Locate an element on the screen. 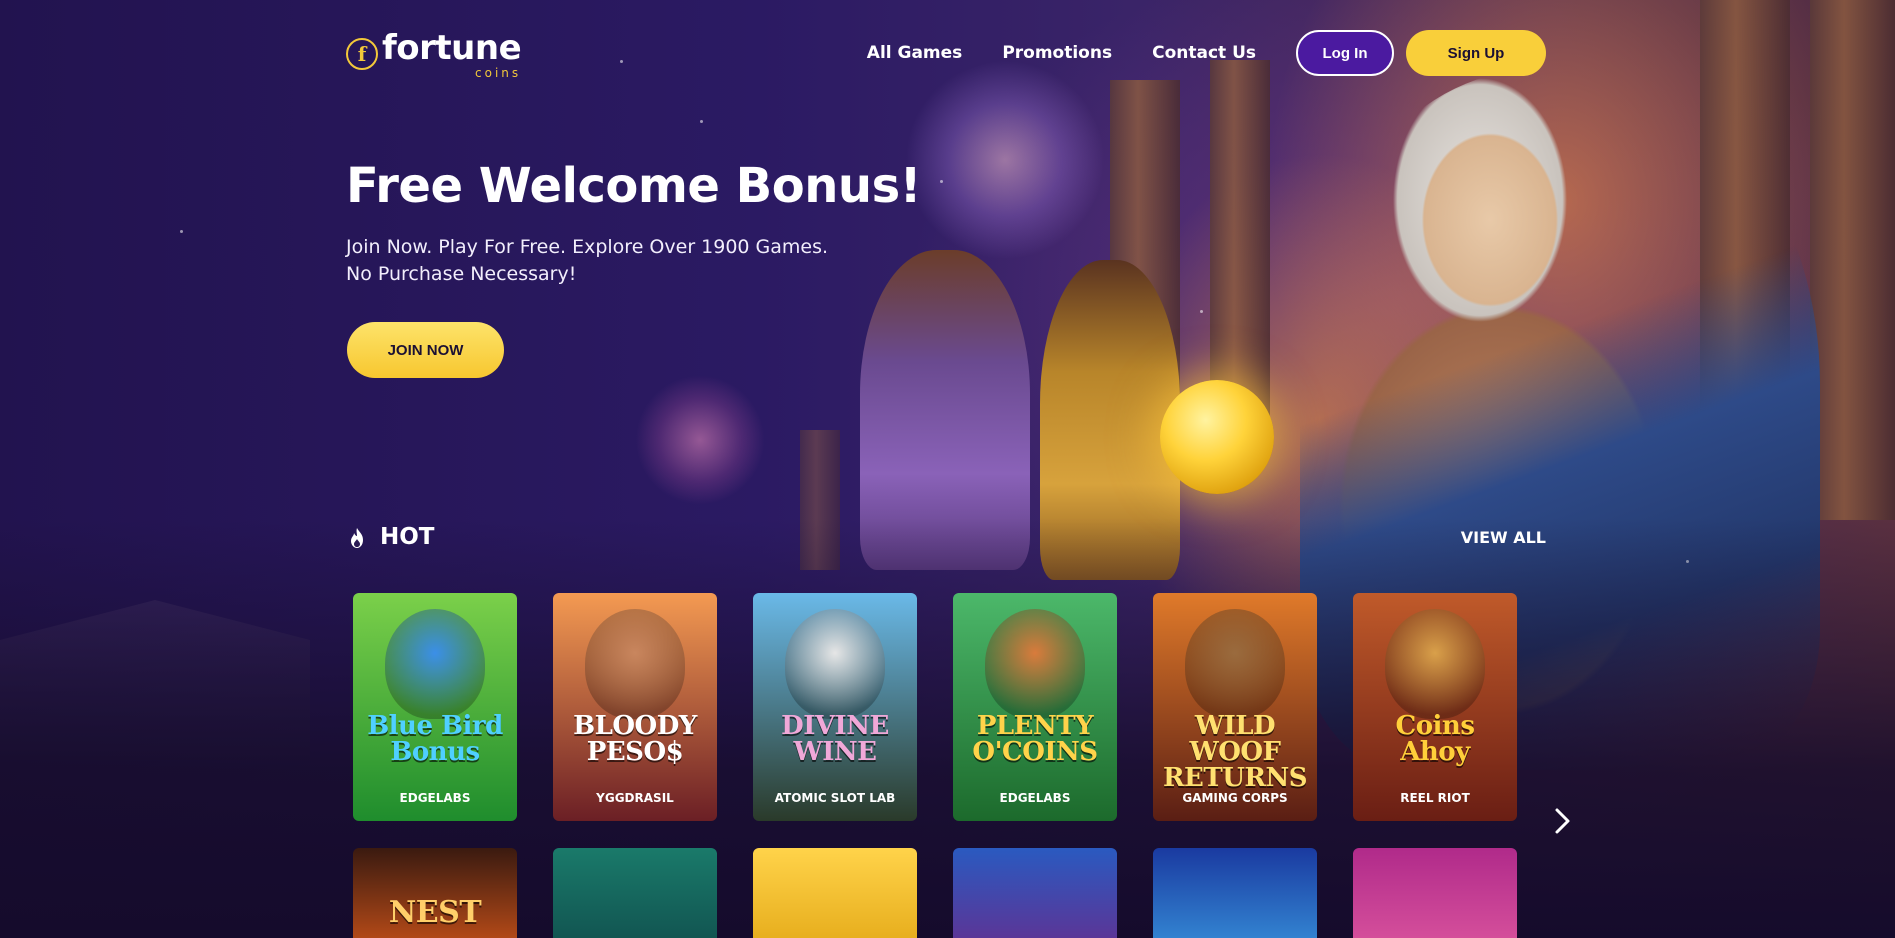  game-tile: DIVINE WINE ATOMIC SLOT LAB is located at coordinates (835, 707).